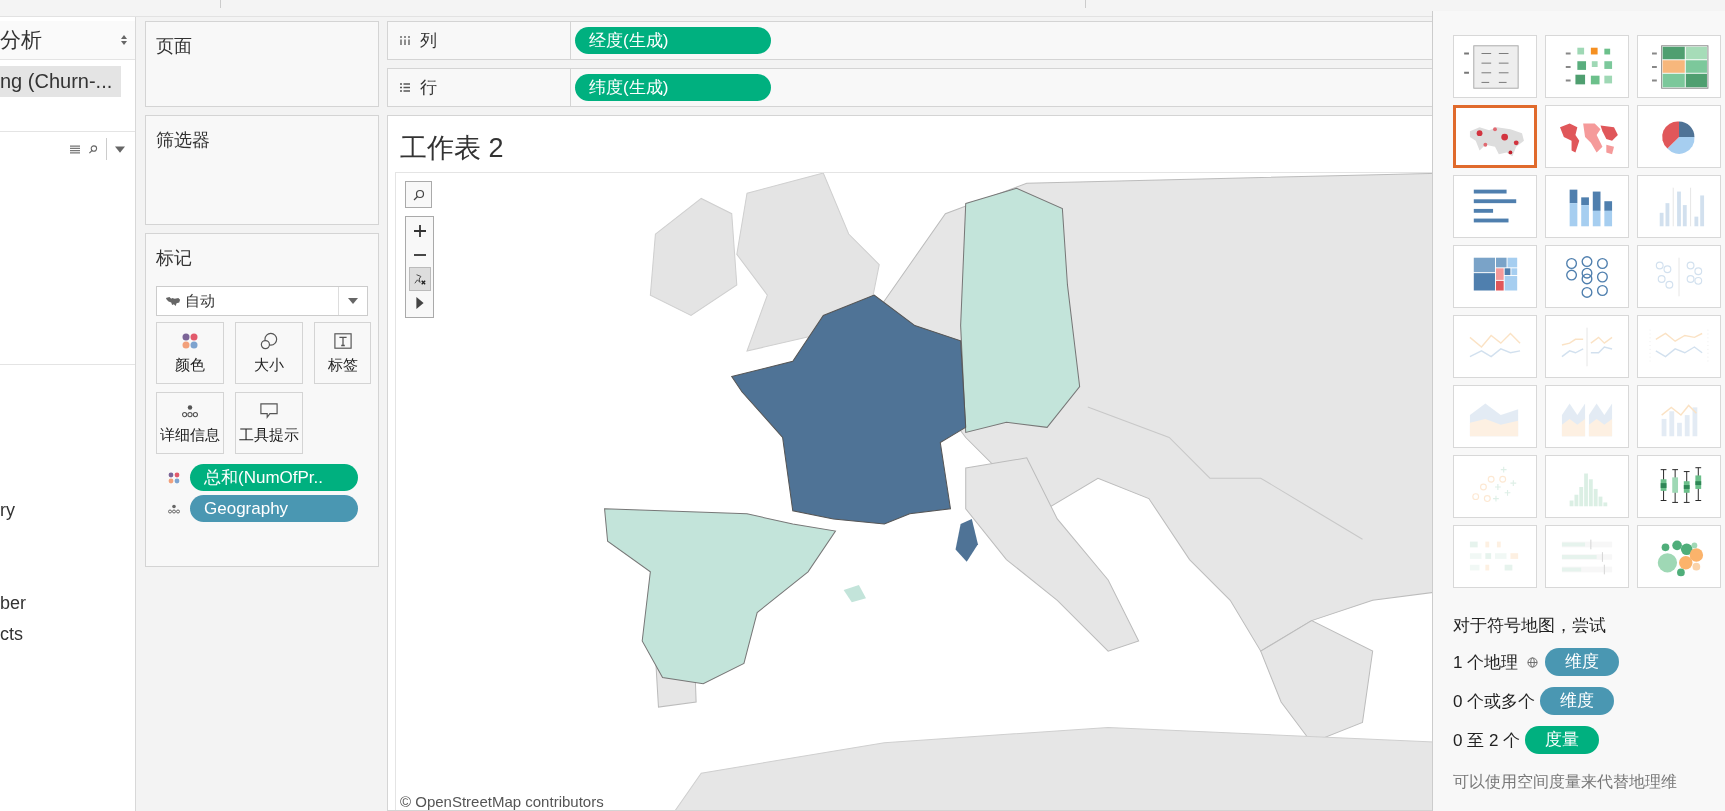 The height and width of the screenshot is (811, 1725). What do you see at coordinates (419, 303) in the screenshot?
I see `play-arrow-icon` at bounding box center [419, 303].